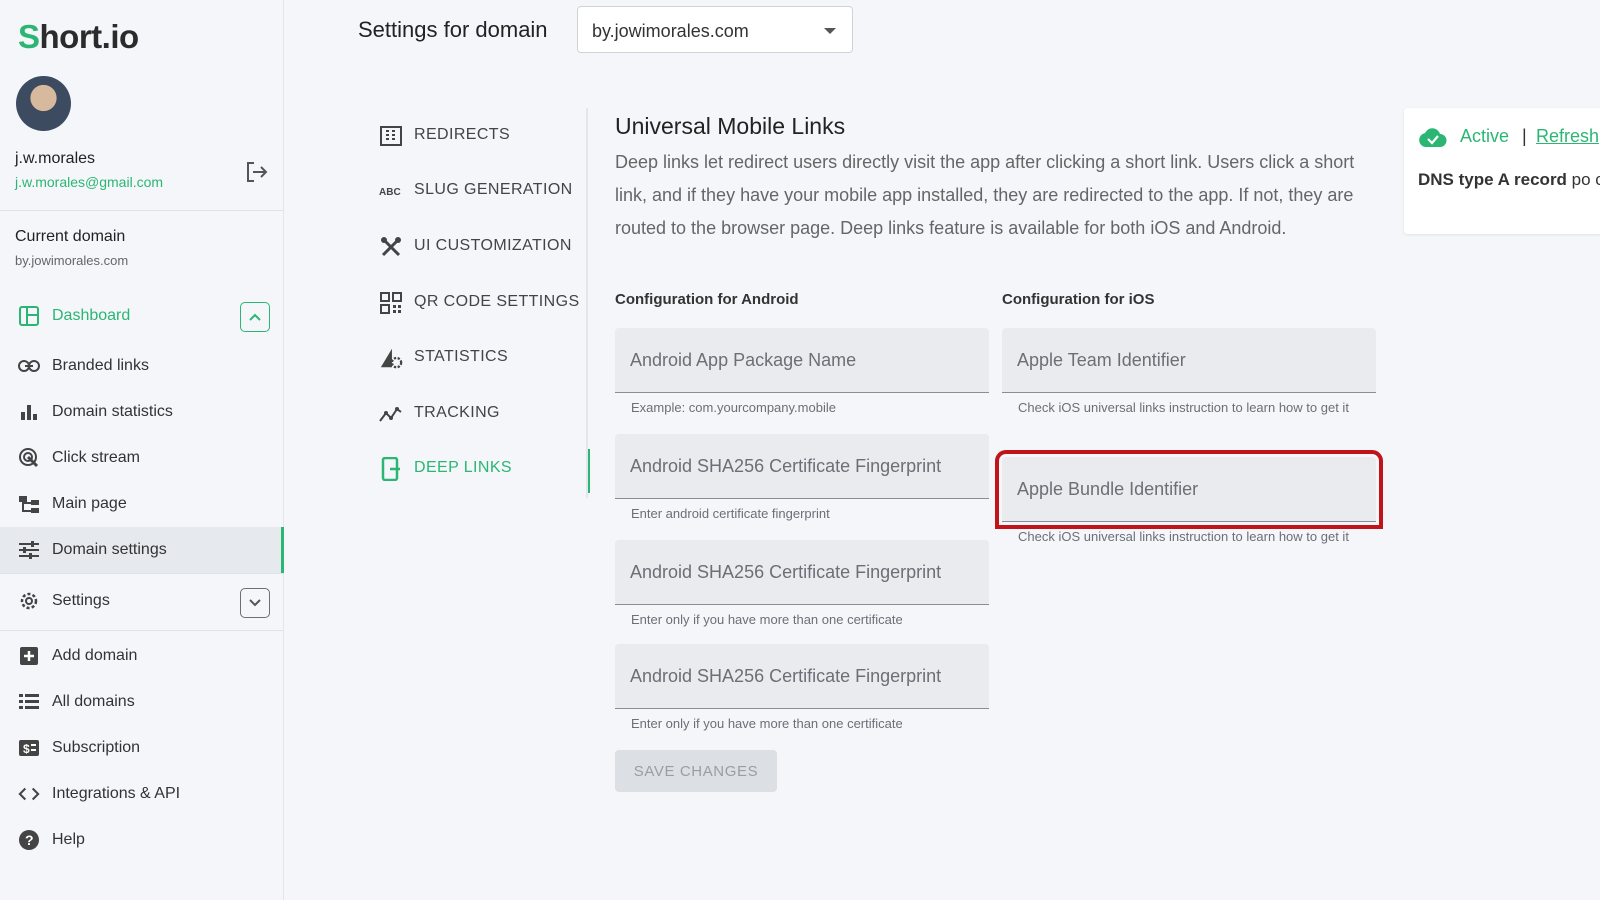 The image size is (1600, 900). I want to click on sidebar-item-domain-settings: Domain settings, so click(142, 550).